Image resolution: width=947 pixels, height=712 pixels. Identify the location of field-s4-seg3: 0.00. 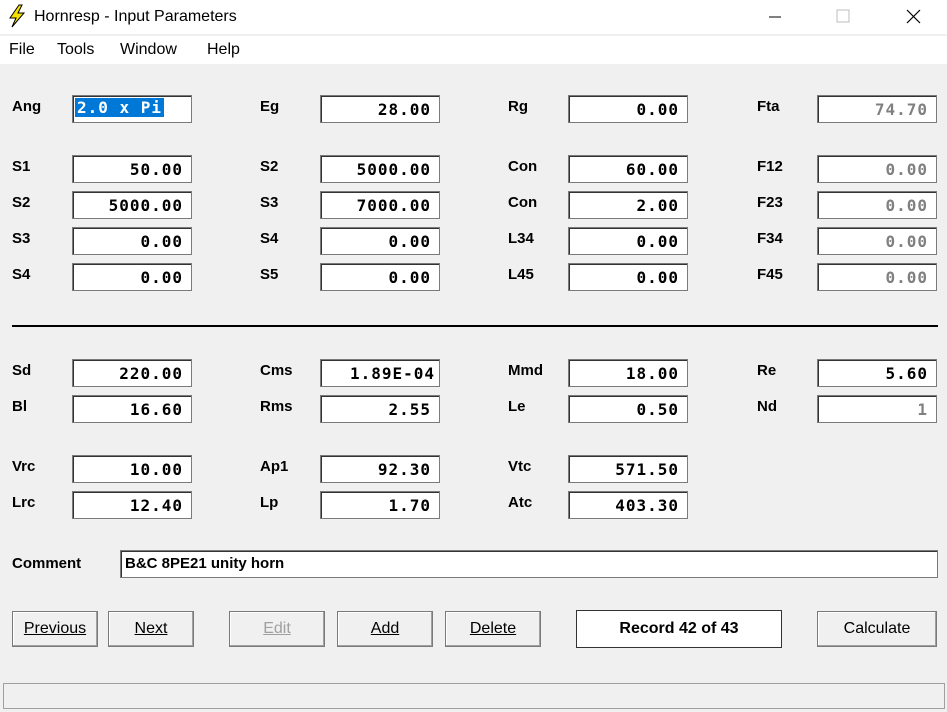
(380, 241).